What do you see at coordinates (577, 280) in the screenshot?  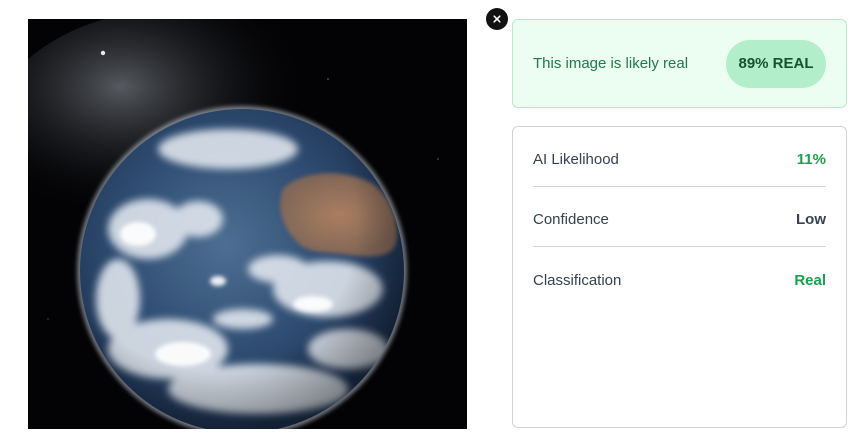 I see `metric-label: Classification` at bounding box center [577, 280].